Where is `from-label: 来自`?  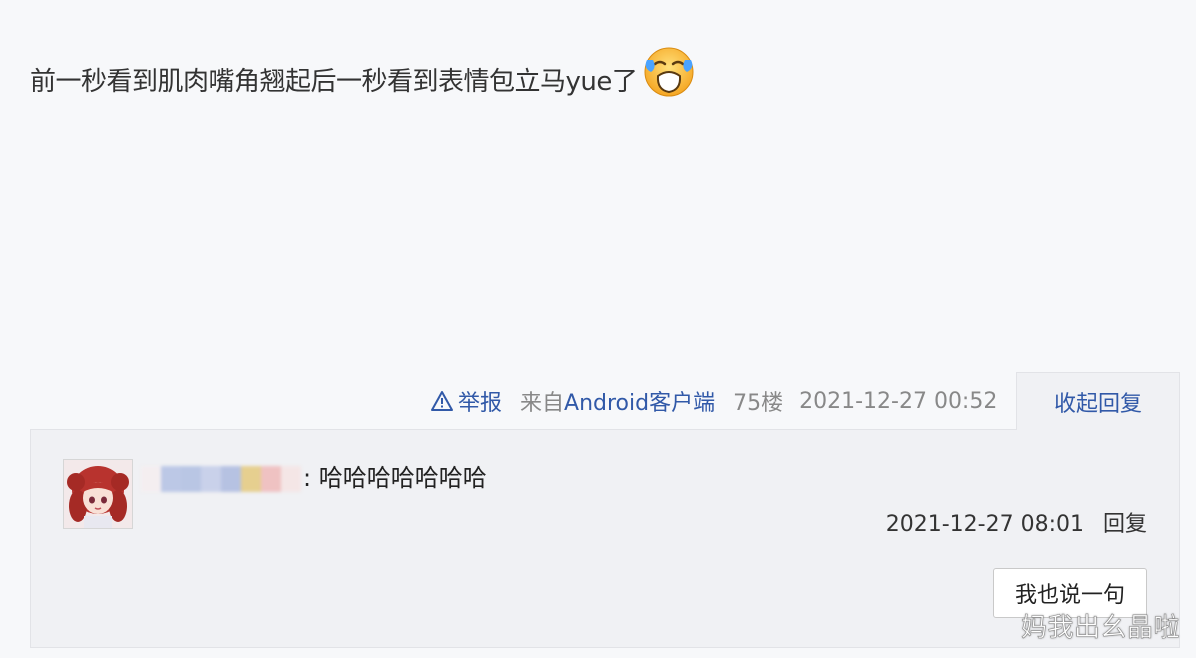 from-label: 来自 is located at coordinates (542, 403).